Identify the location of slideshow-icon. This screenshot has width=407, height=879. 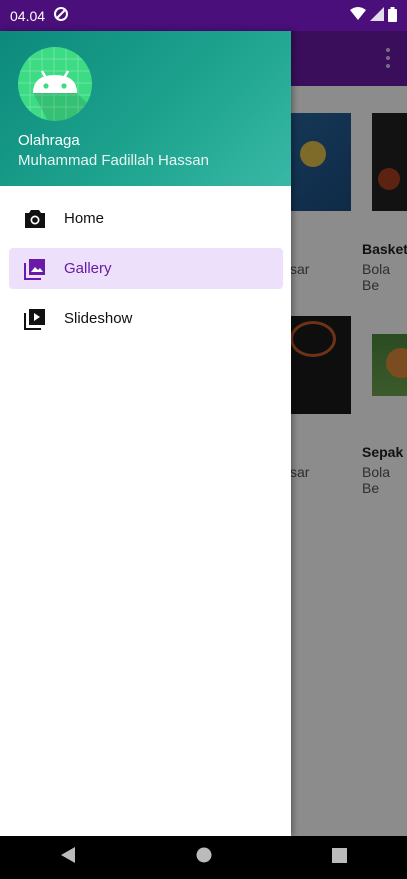
(35, 319).